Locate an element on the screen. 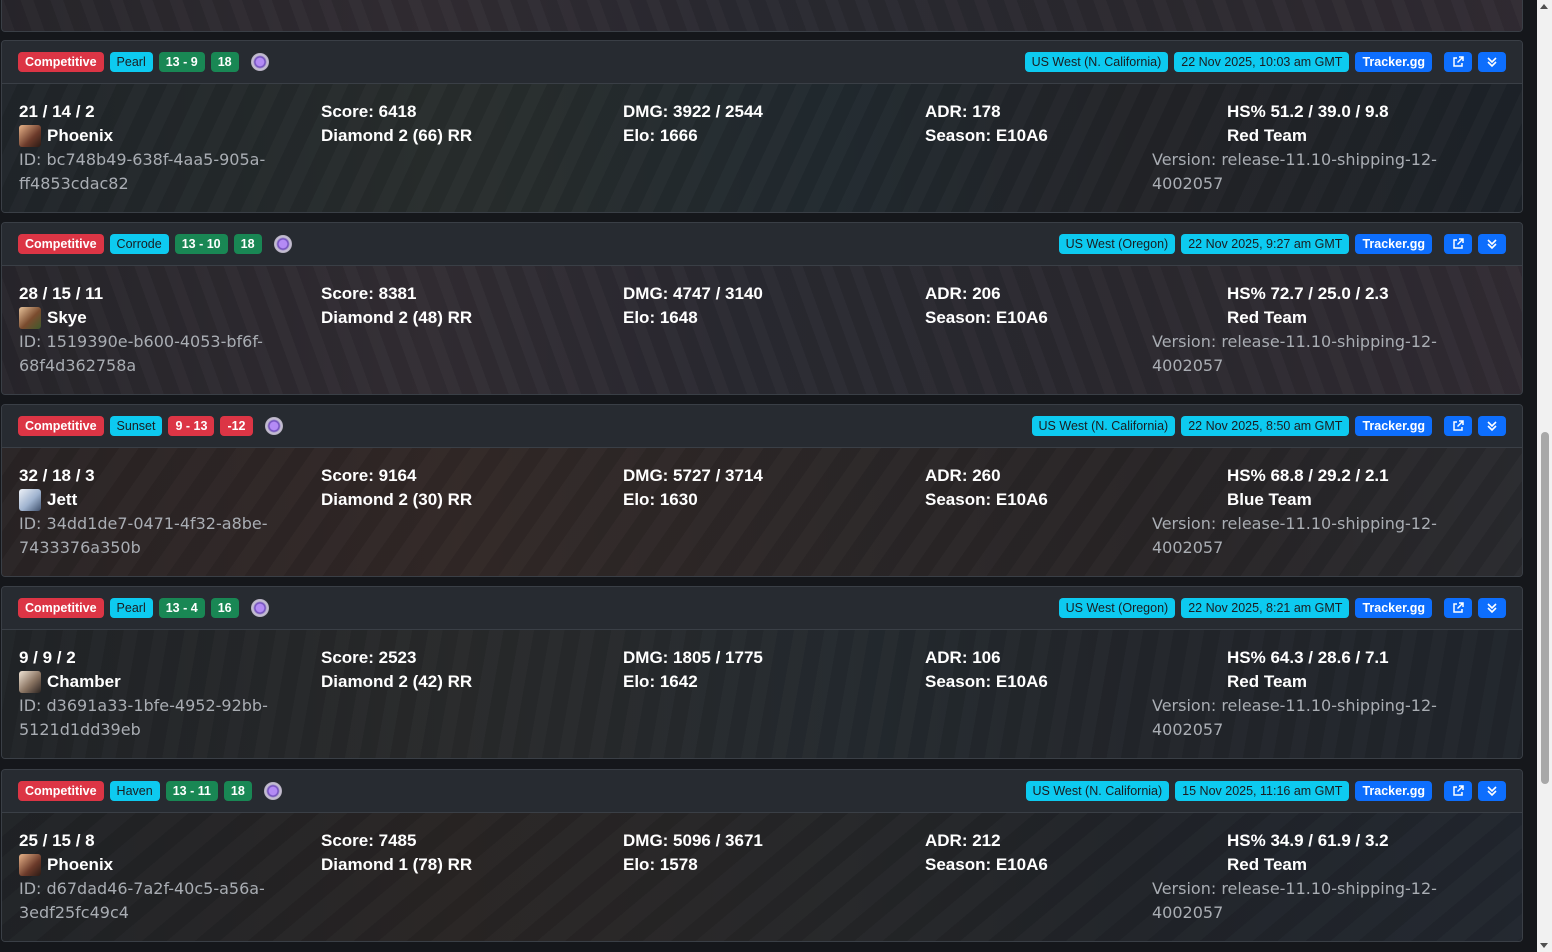 The height and width of the screenshot is (952, 1552). adr: ADR: 206 is located at coordinates (963, 293).